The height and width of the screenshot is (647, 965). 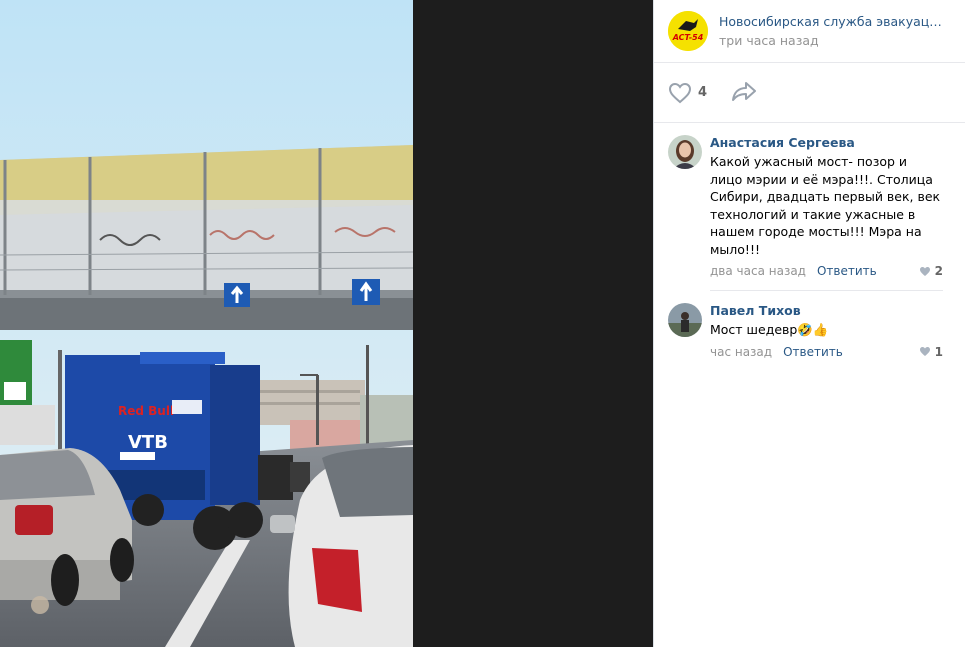 What do you see at coordinates (703, 92) in the screenshot?
I see `like-count: 4` at bounding box center [703, 92].